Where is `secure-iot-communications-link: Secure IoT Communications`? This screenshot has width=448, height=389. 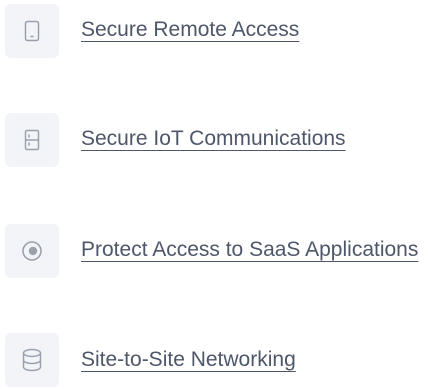 secure-iot-communications-link: Secure IoT Communications is located at coordinates (213, 139).